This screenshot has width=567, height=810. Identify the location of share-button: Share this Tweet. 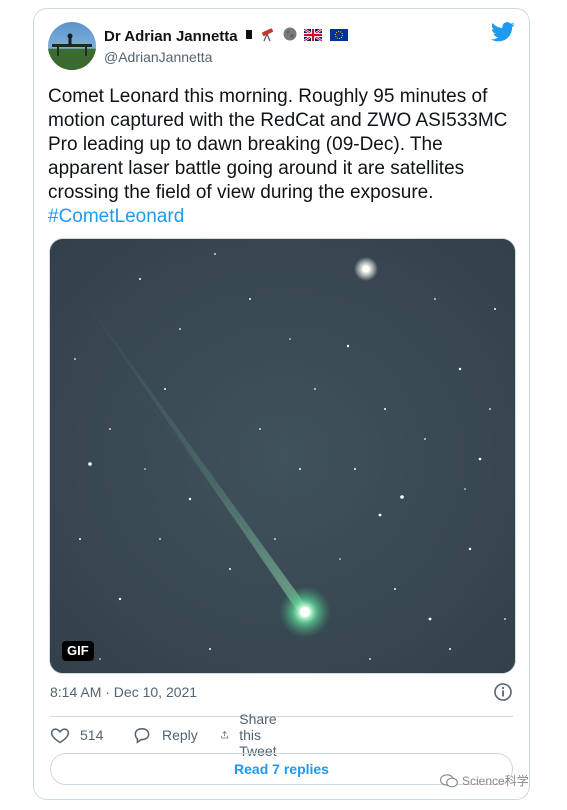
(253, 735).